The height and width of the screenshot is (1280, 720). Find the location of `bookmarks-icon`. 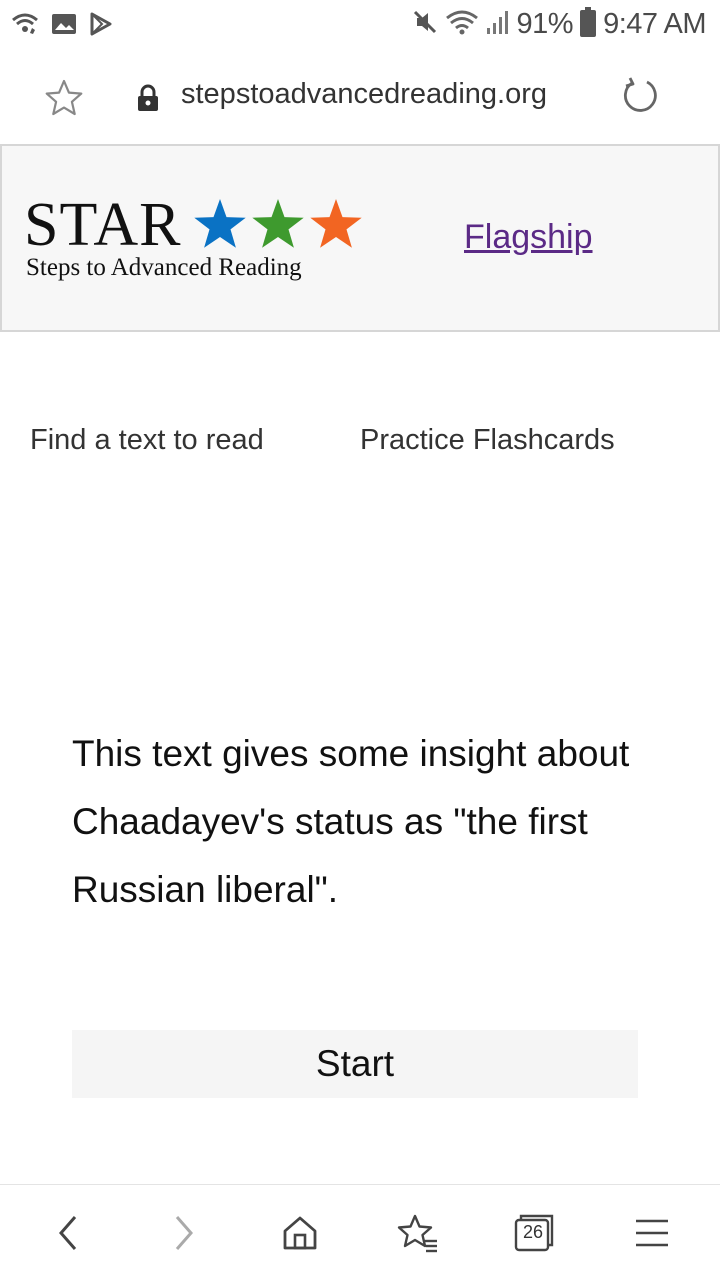

bookmarks-icon is located at coordinates (418, 1233).